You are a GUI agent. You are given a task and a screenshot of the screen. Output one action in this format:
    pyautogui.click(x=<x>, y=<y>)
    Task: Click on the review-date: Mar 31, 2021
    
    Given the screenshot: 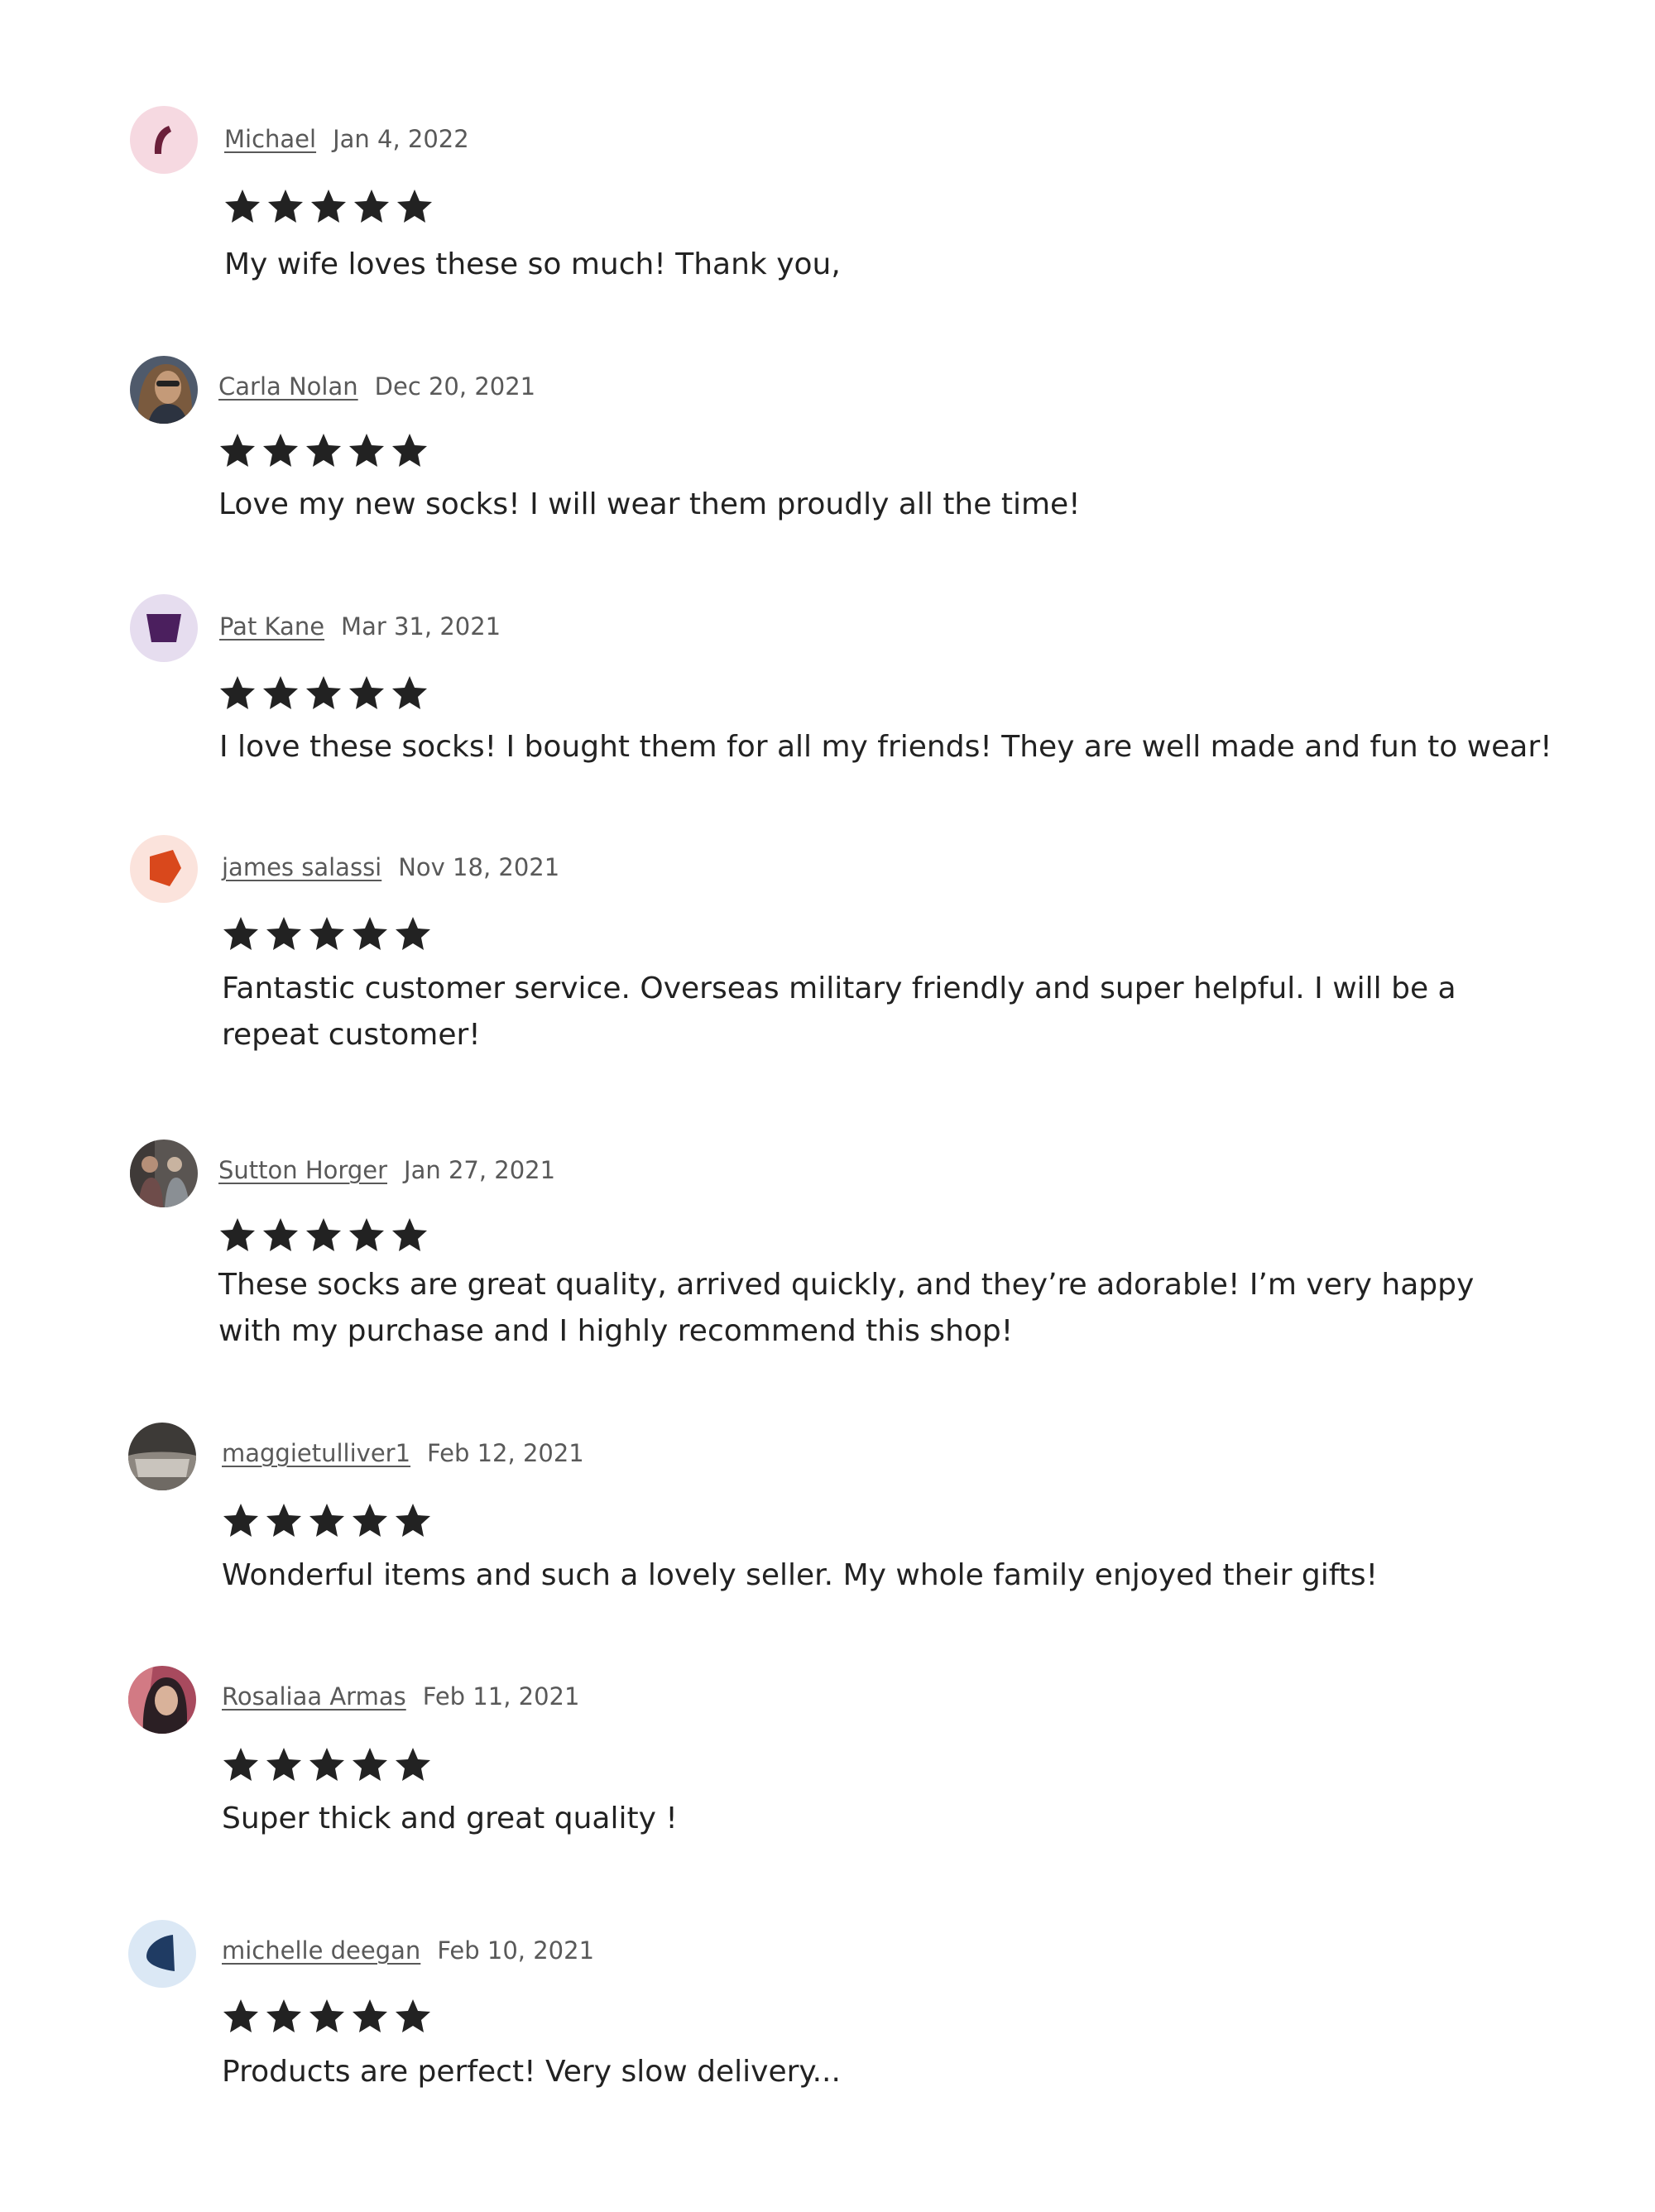 What is the action you would take?
    pyautogui.click(x=421, y=626)
    